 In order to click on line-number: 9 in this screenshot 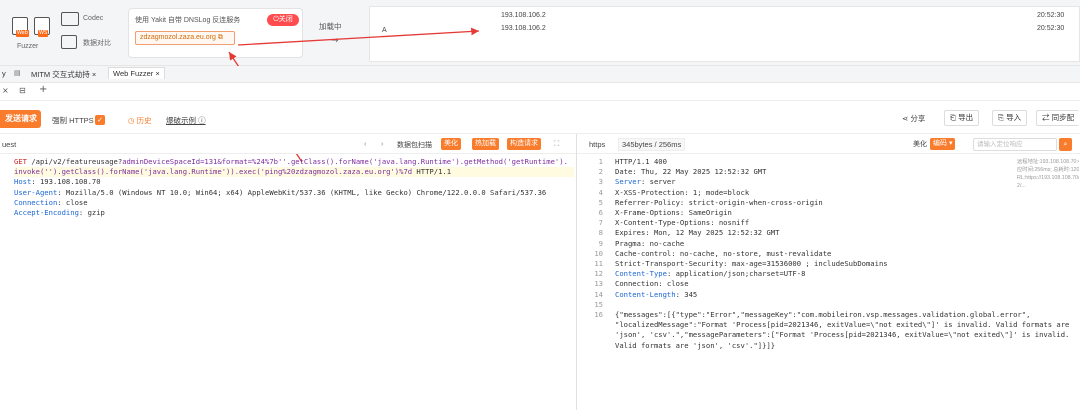, I will do `click(600, 243)`.